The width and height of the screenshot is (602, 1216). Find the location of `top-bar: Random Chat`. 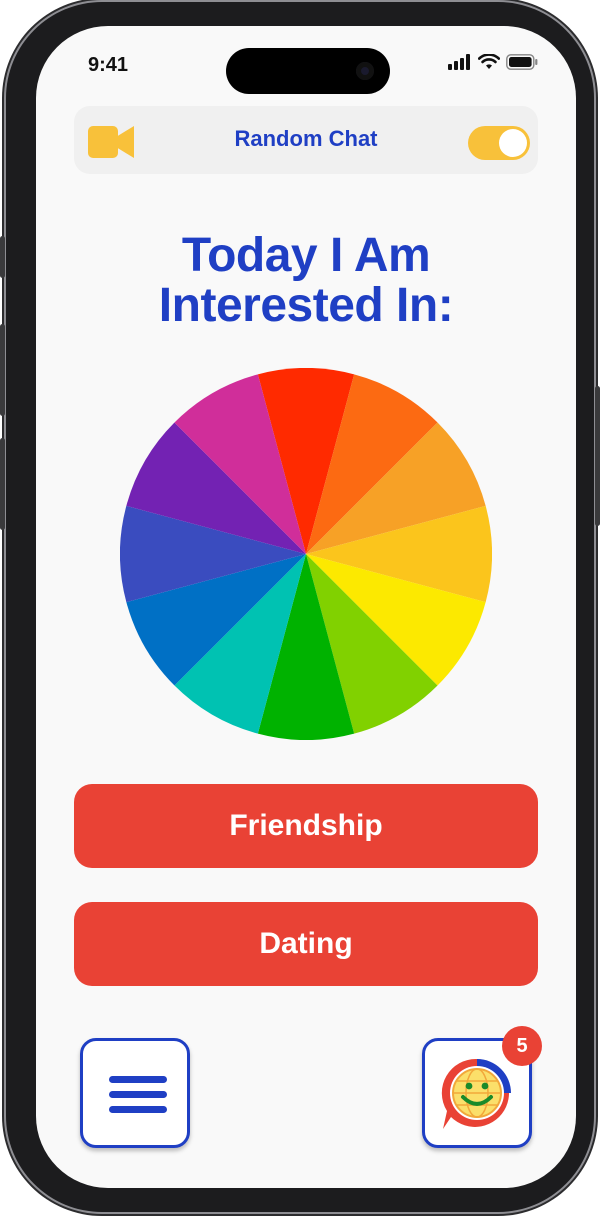

top-bar: Random Chat is located at coordinates (306, 140).